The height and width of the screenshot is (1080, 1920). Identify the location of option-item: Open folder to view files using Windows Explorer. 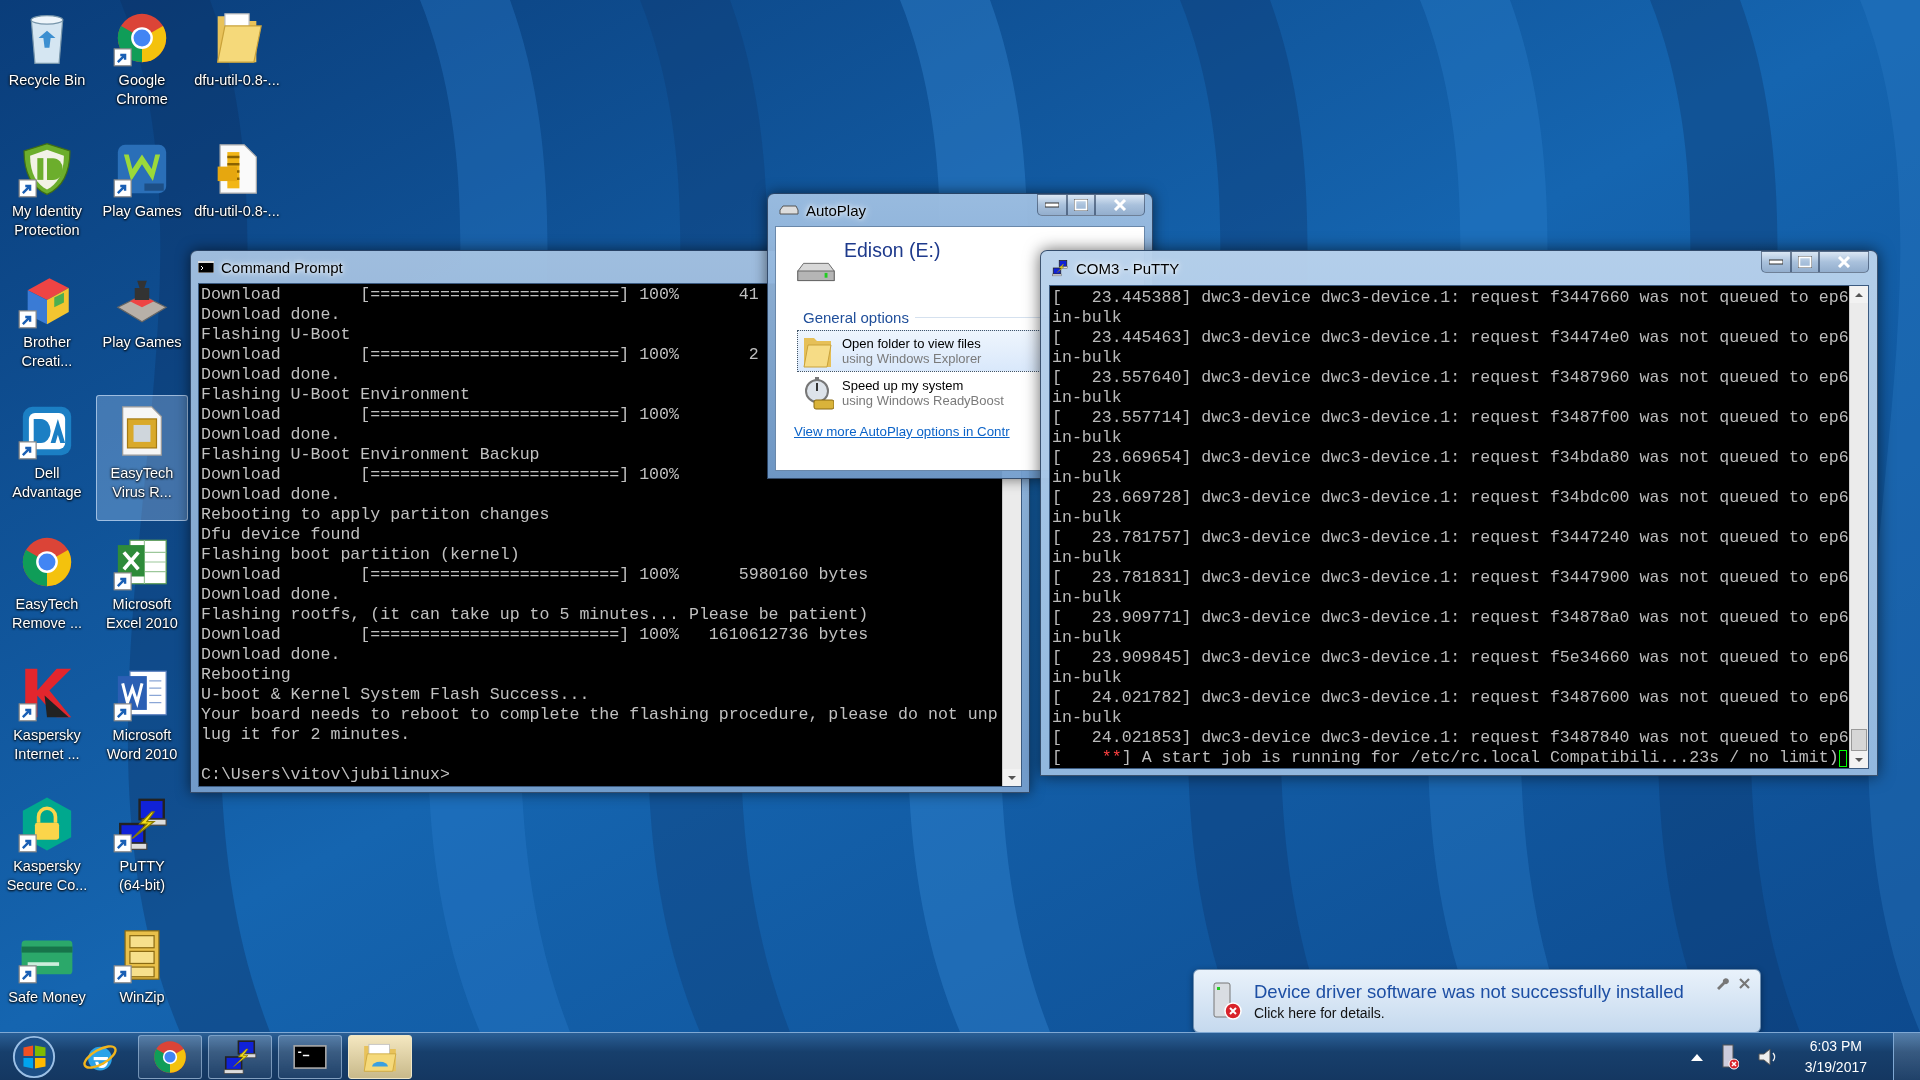
(919, 351).